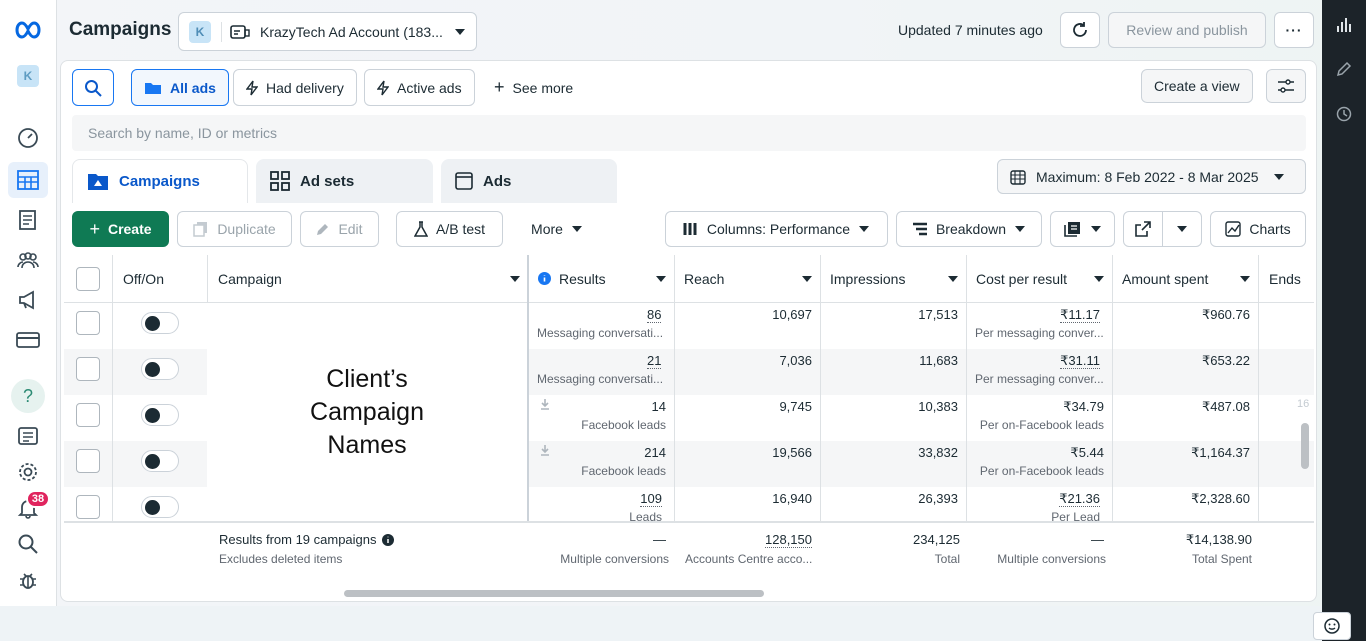 This screenshot has width=1366, height=641. Describe the element at coordinates (234, 229) in the screenshot. I see `duplicate-button: Duplicate` at that location.